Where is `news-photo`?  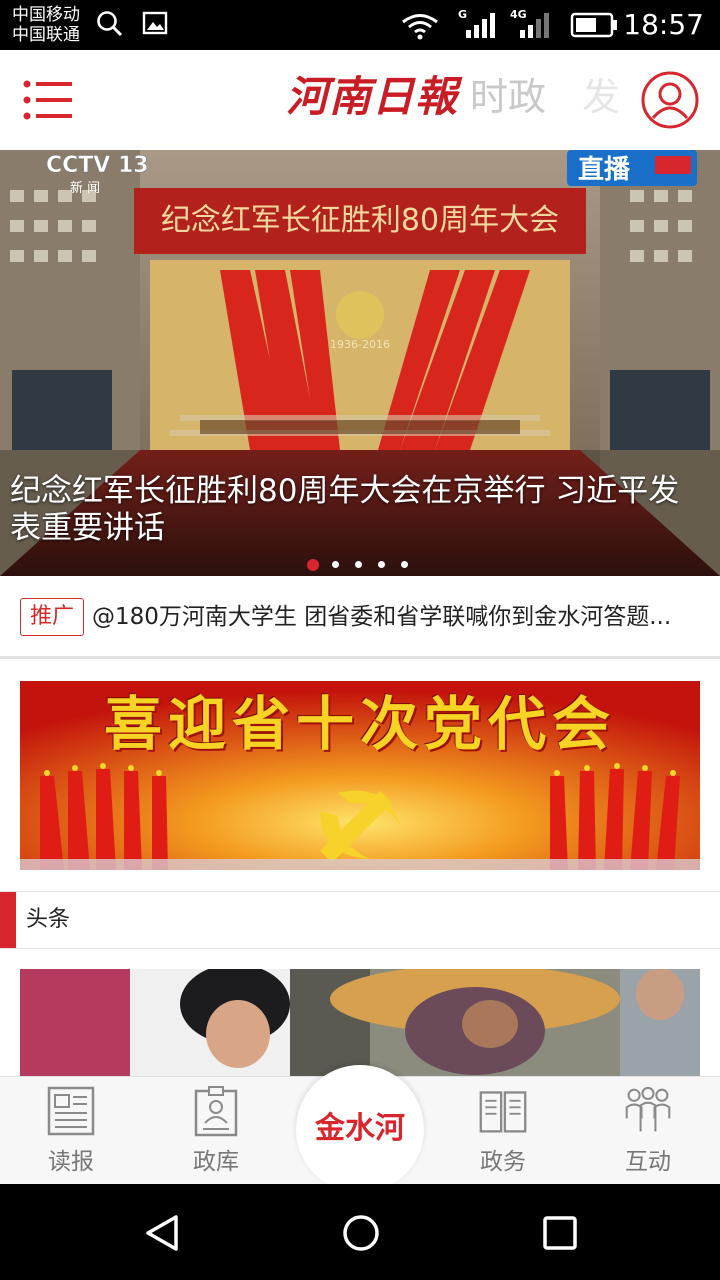 news-photo is located at coordinates (360, 1024).